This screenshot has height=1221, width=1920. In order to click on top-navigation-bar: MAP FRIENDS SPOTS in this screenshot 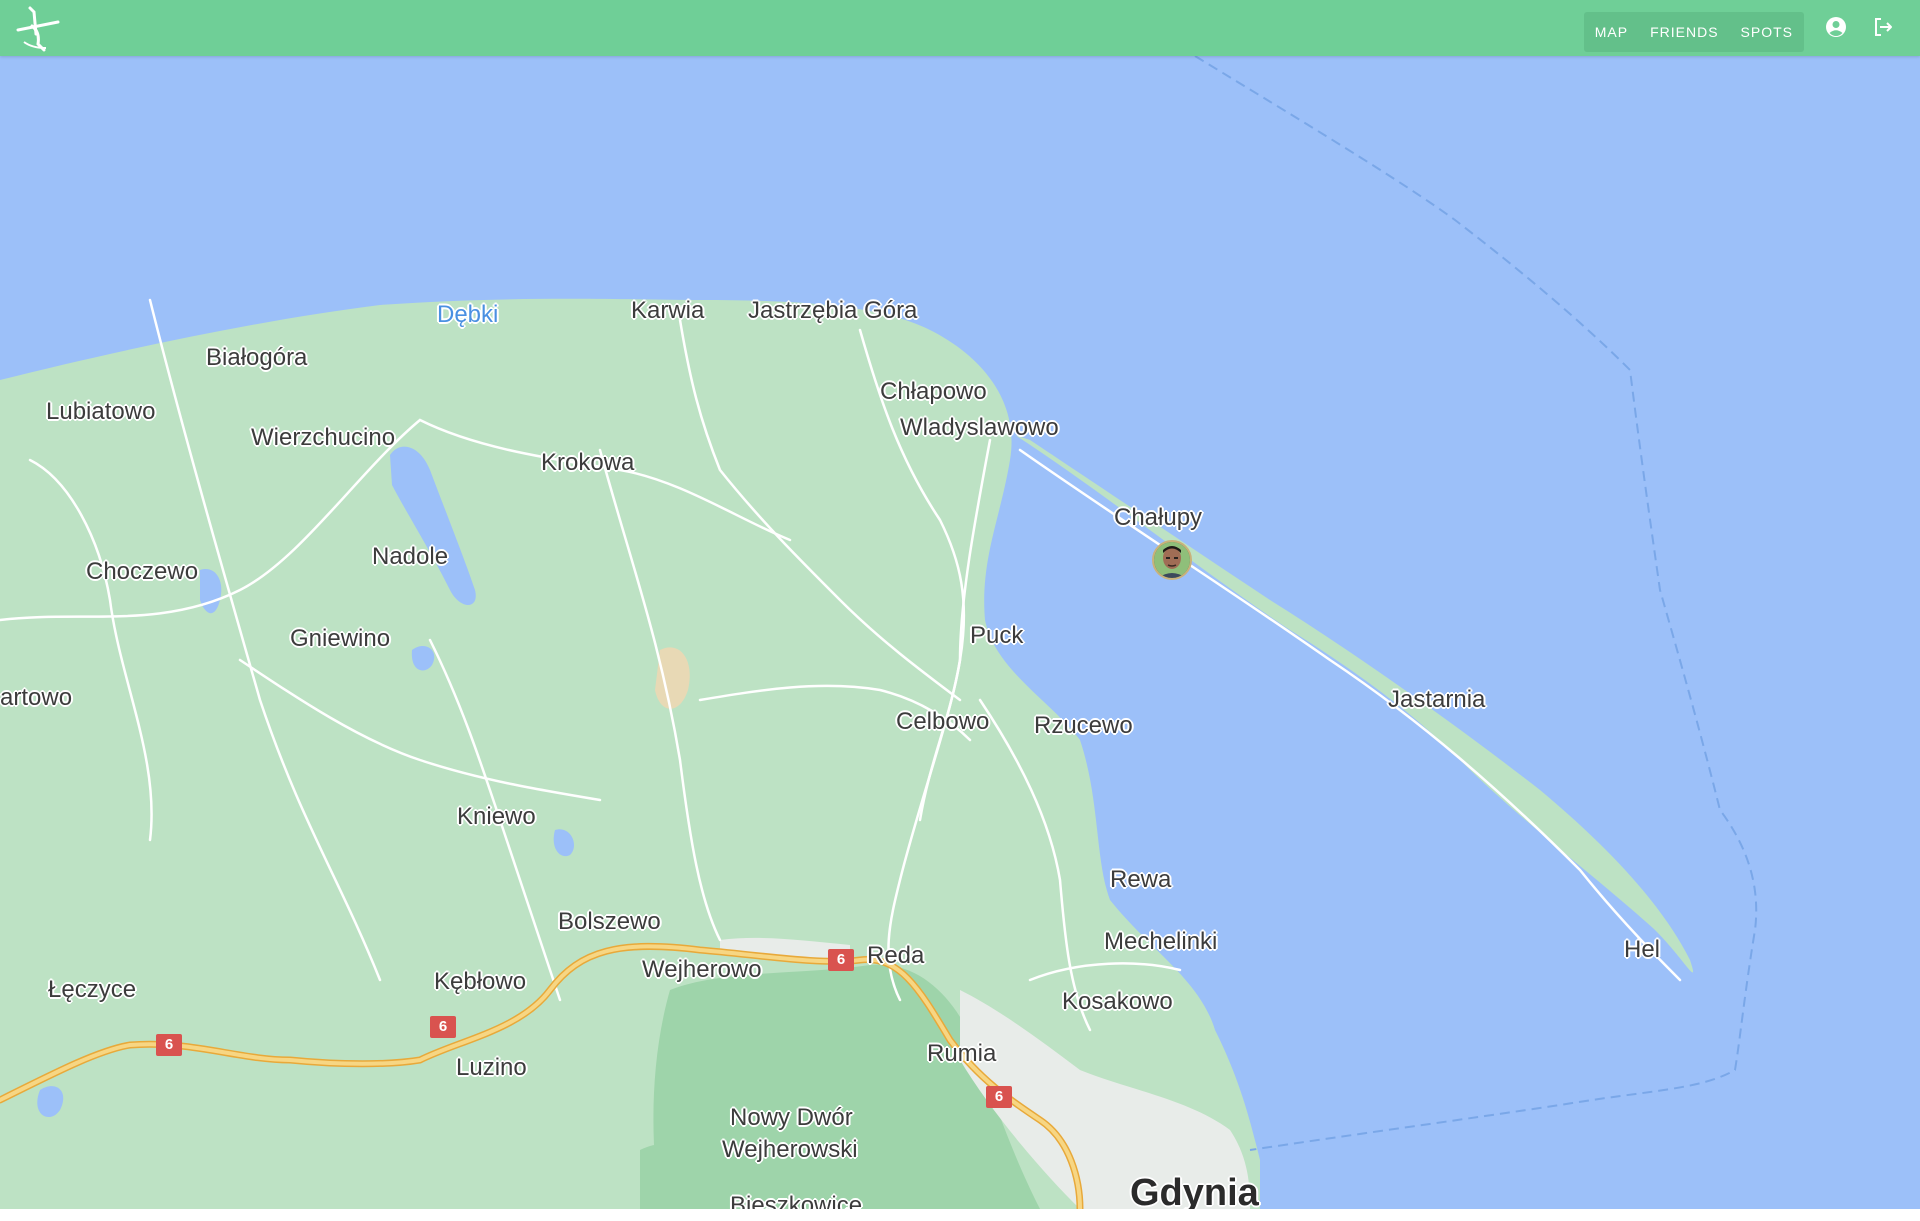, I will do `click(960, 28)`.